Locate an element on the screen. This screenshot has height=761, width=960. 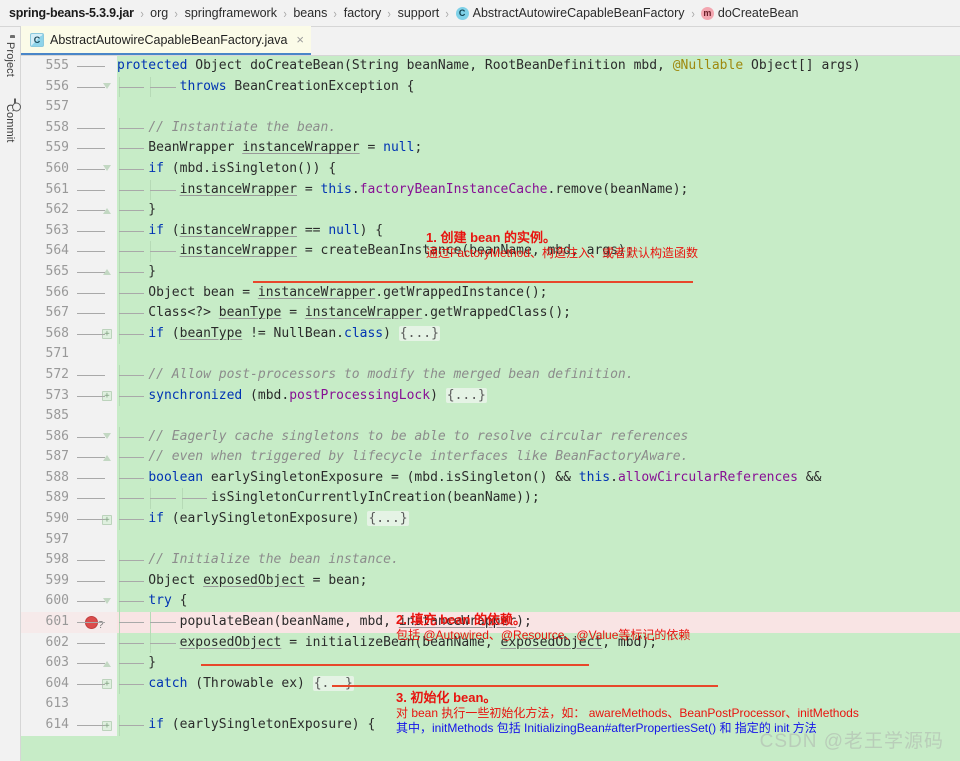
code-line: 590 + if (earlySingletonExposure) {...} is located at coordinates (490, 519).